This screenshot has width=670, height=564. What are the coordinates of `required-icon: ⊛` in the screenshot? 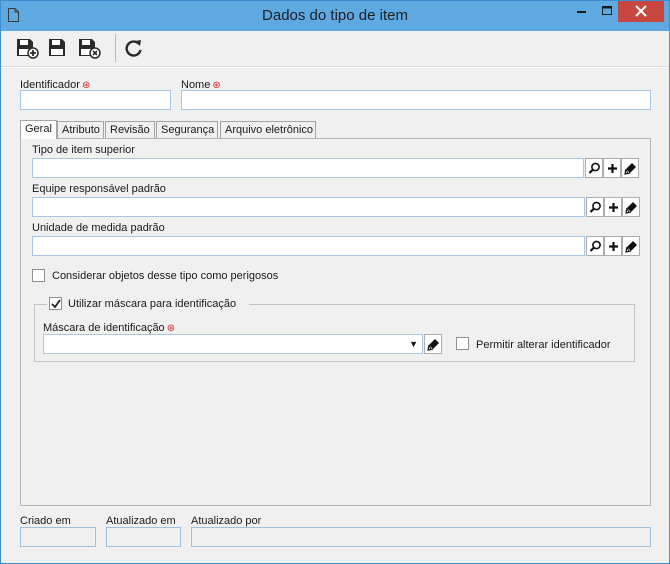 It's located at (171, 328).